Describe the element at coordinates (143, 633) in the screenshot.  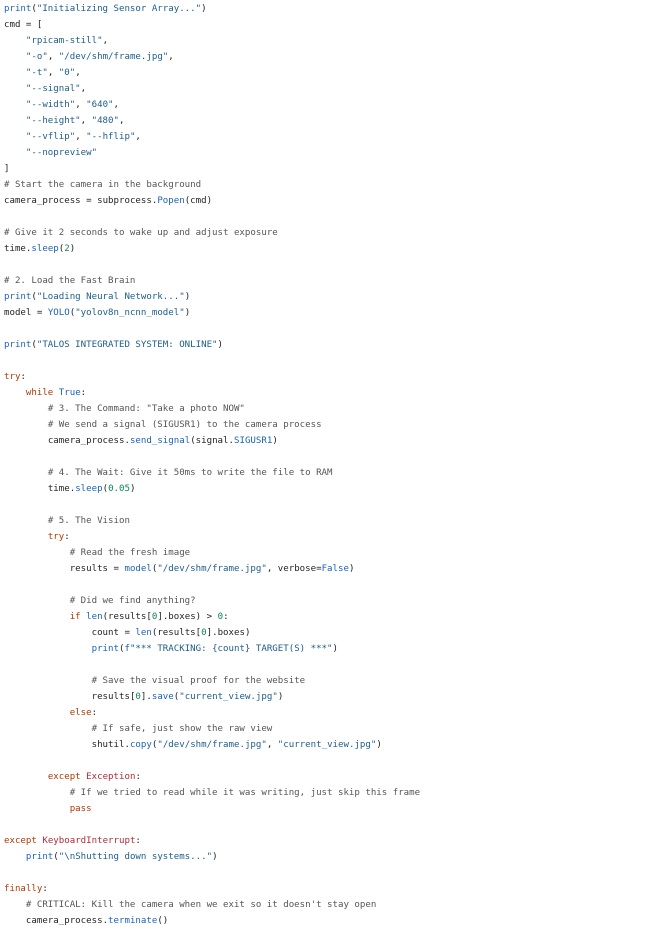
I see `code-token: len` at that location.